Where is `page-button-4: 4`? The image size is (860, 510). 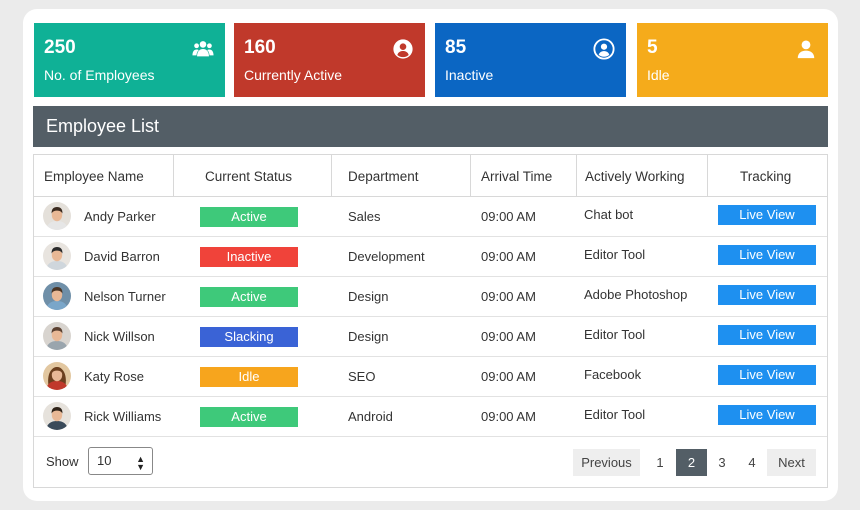 page-button-4: 4 is located at coordinates (752, 462).